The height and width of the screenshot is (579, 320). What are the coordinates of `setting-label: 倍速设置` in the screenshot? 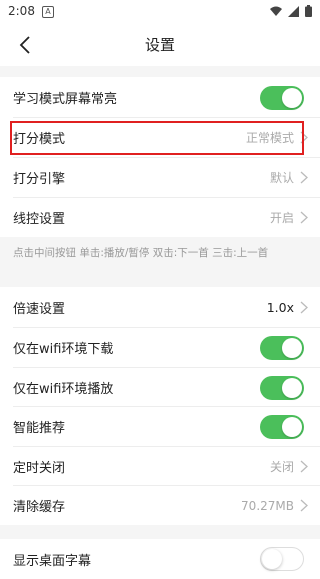 It's located at (39, 309).